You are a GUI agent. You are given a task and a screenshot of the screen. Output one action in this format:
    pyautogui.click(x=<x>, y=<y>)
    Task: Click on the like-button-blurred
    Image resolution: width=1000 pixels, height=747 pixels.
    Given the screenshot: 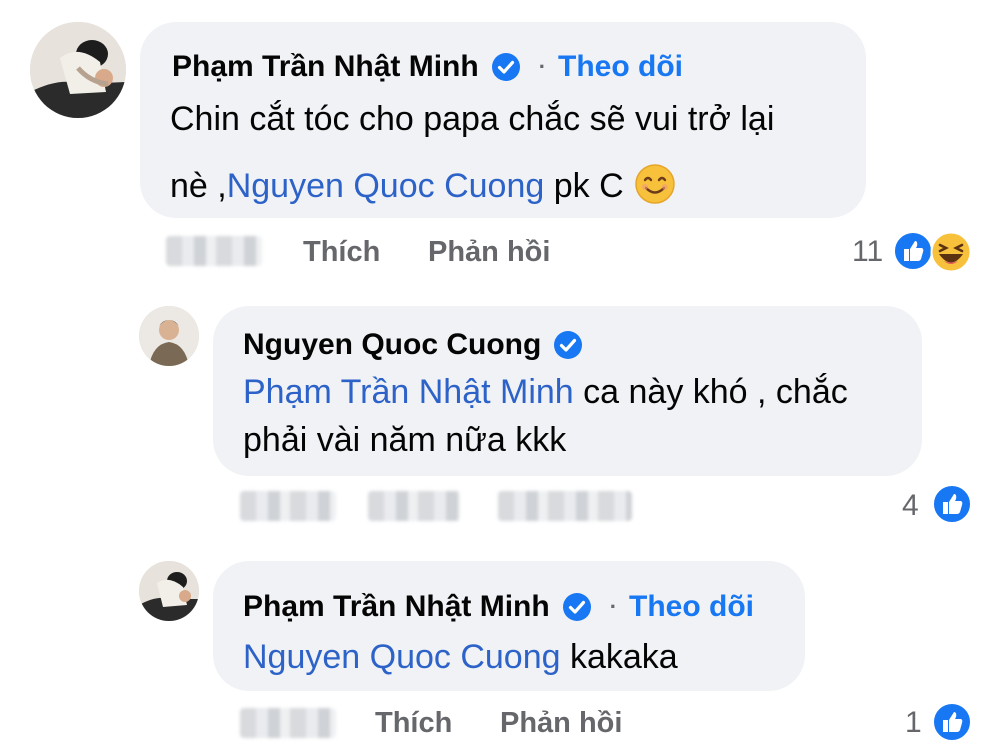 What is the action you would take?
    pyautogui.click(x=414, y=506)
    